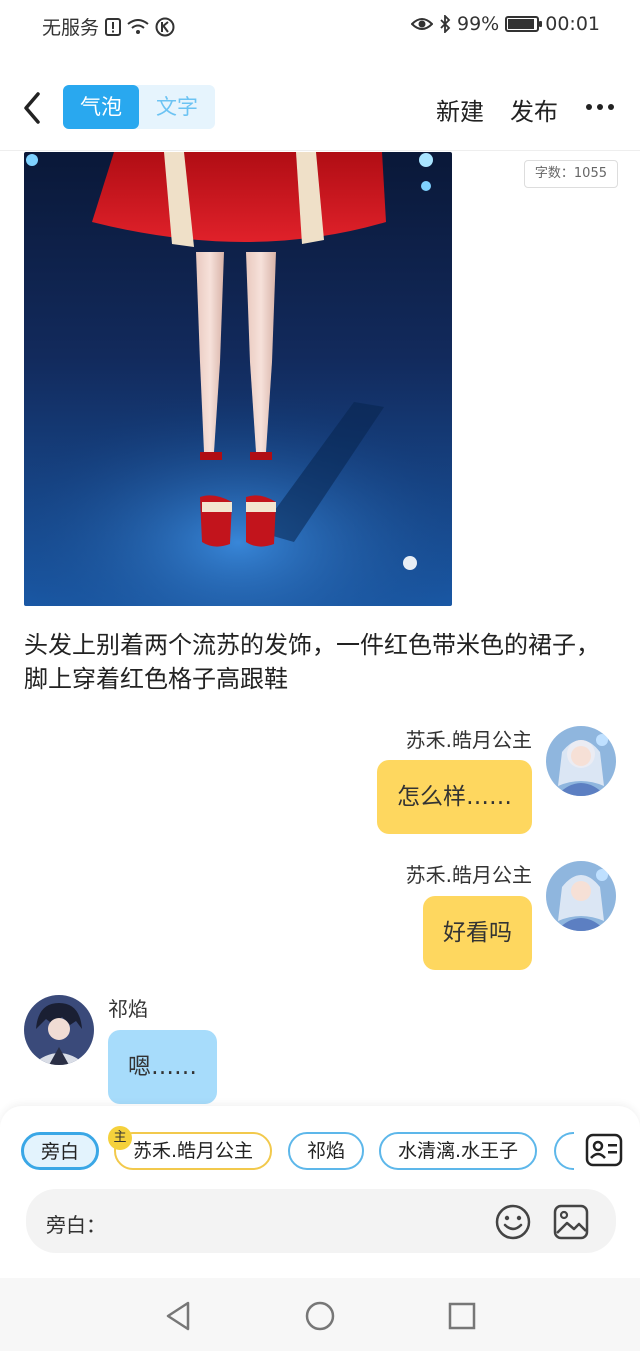 Image resolution: width=640 pixels, height=1351 pixels. I want to click on battery-percent: 99%, so click(478, 24).